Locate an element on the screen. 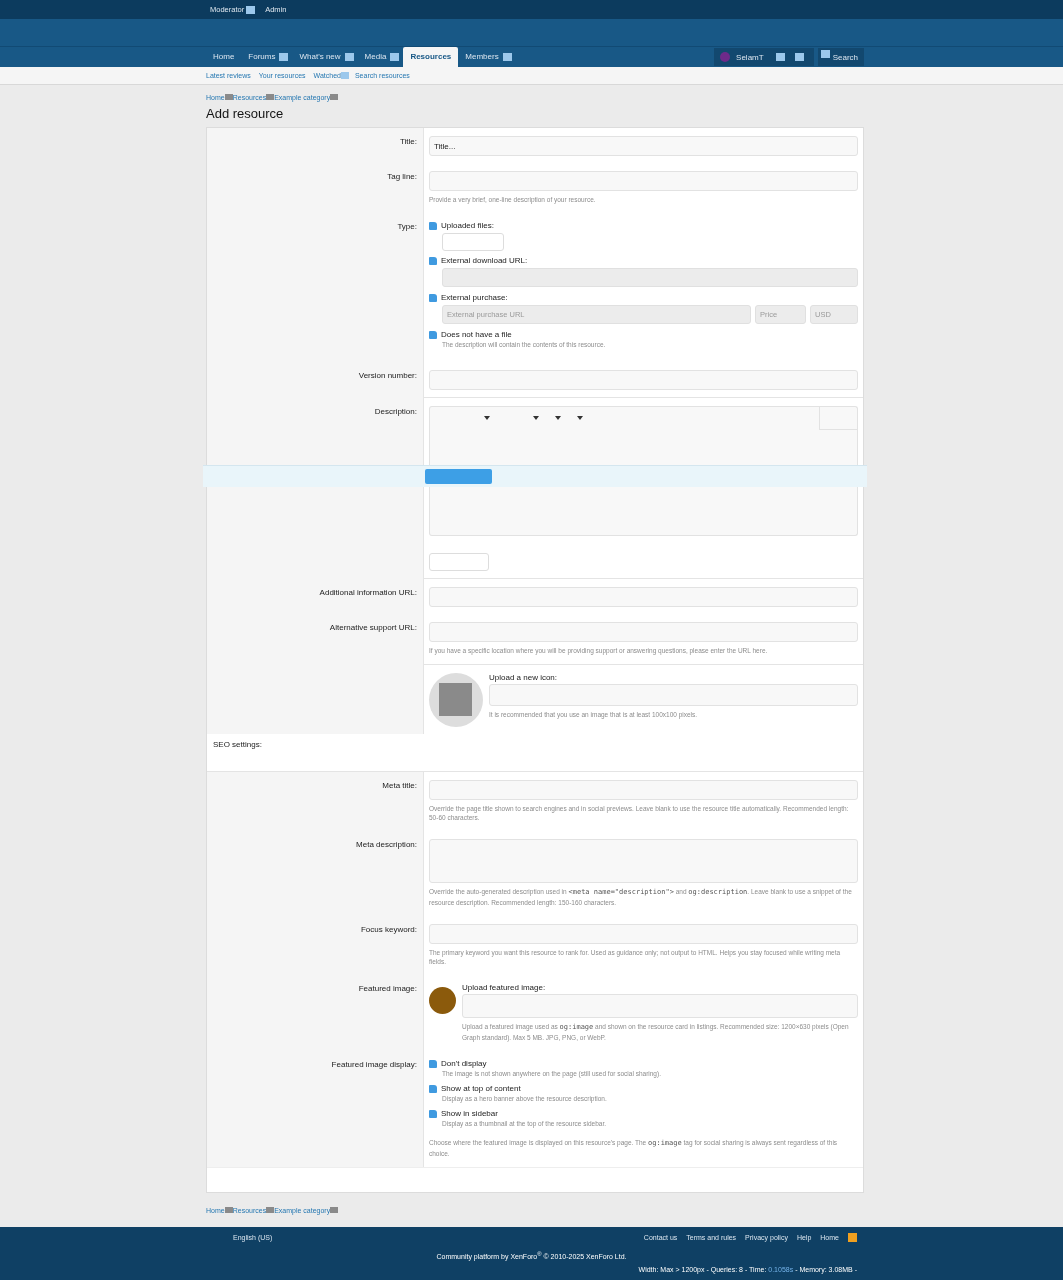 The width and height of the screenshot is (1063, 1280). field-label: Version number: is located at coordinates (387, 376).